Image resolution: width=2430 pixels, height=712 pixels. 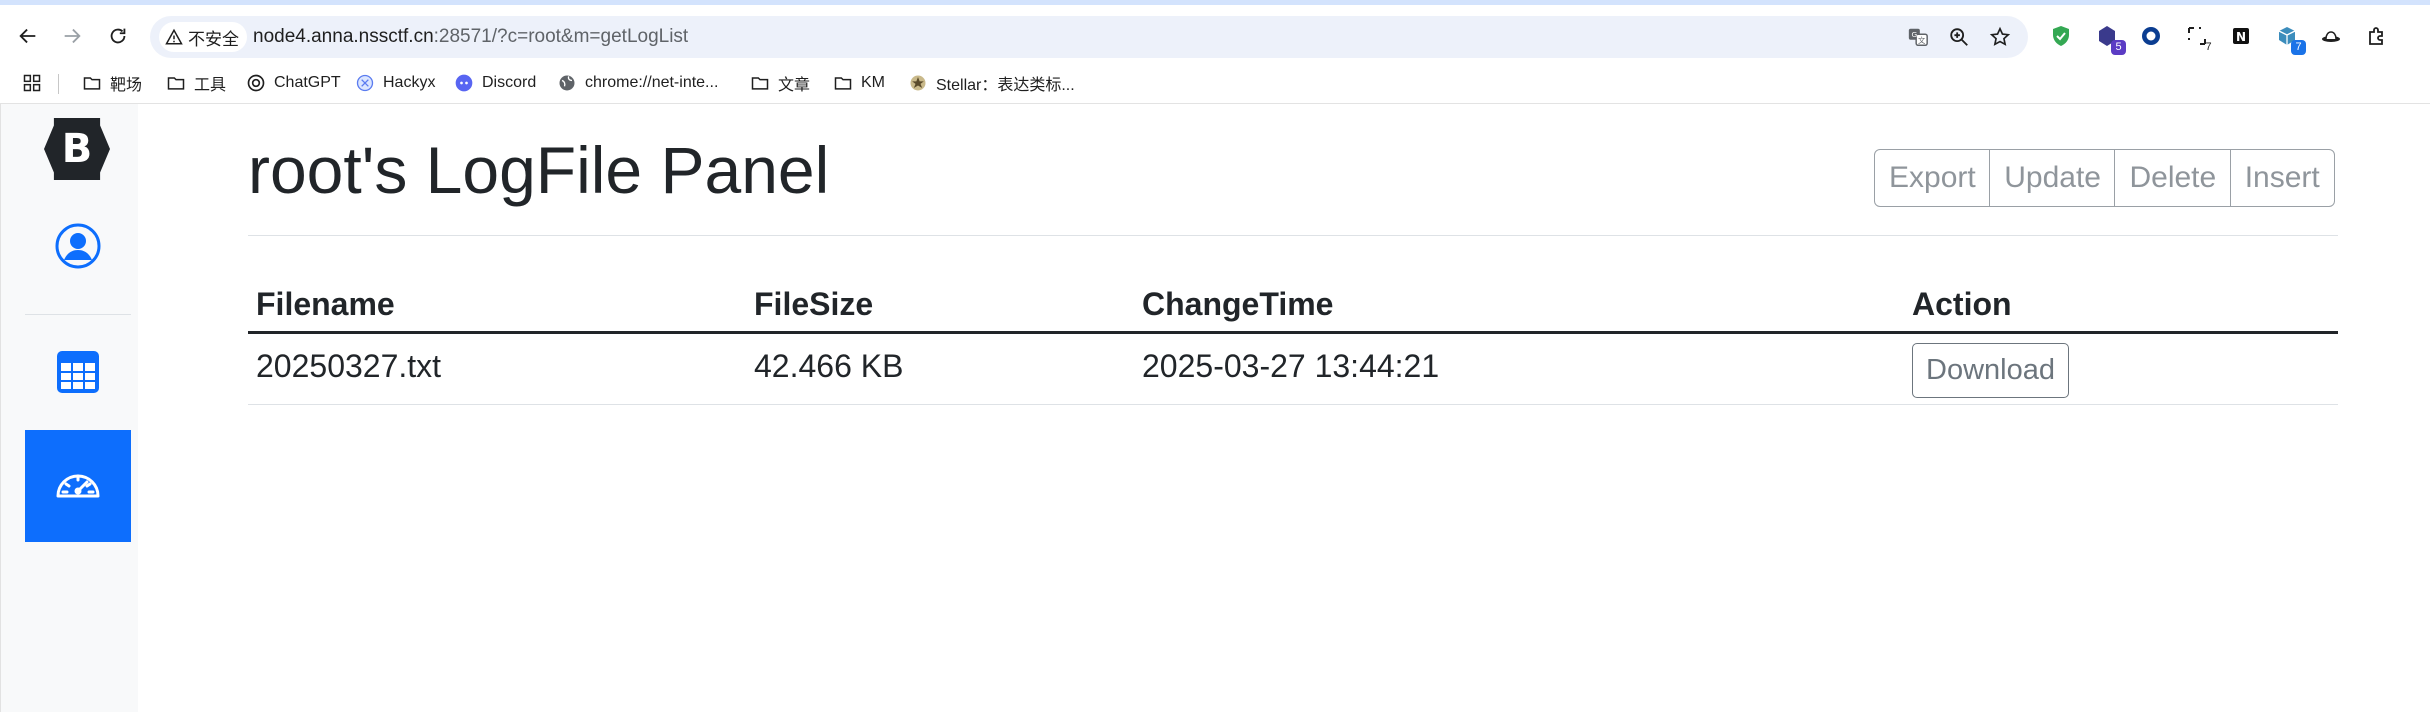 I want to click on bookmark-label: Discord, so click(x=509, y=82).